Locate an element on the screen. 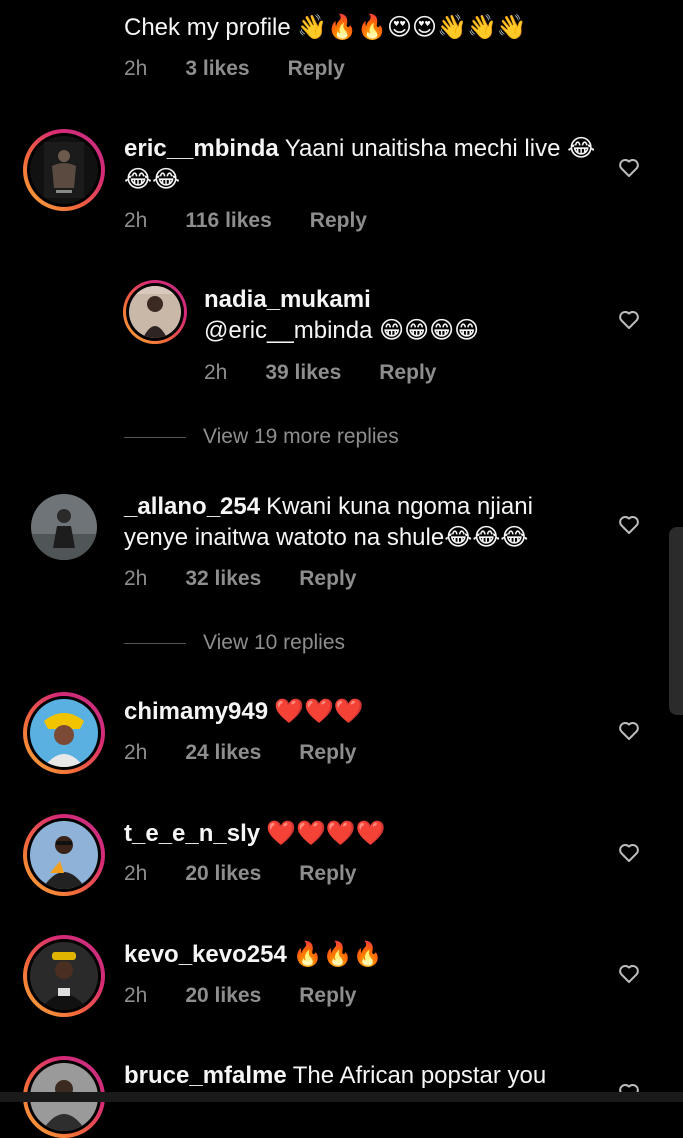 The height and width of the screenshot is (1138, 683). comment-meta: 2h 32 likes Reply is located at coordinates (259, 579).